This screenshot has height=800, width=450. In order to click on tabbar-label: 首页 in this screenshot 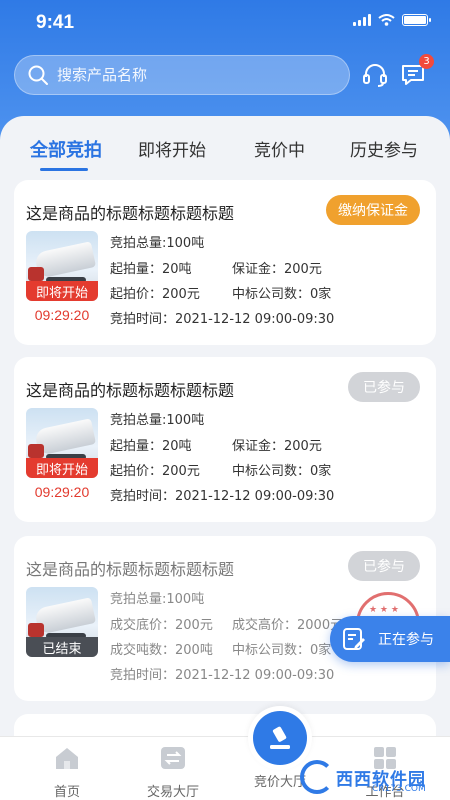, I will do `click(66, 792)`.